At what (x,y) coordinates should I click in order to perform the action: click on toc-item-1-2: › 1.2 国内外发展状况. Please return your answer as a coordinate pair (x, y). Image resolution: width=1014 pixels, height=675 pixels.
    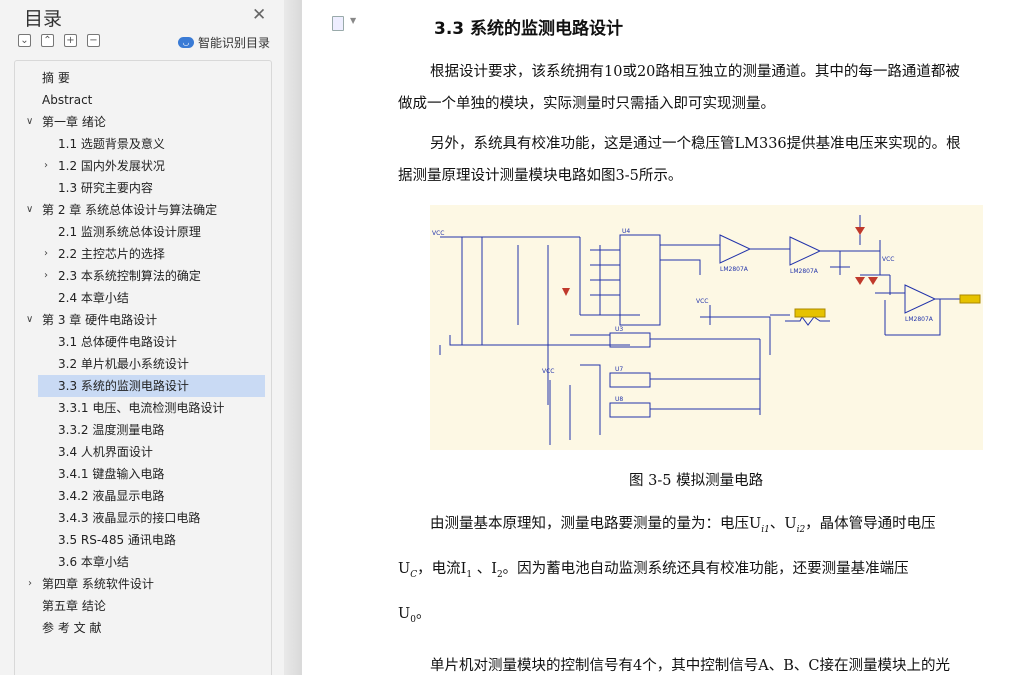
    Looking at the image, I should click on (103, 166).